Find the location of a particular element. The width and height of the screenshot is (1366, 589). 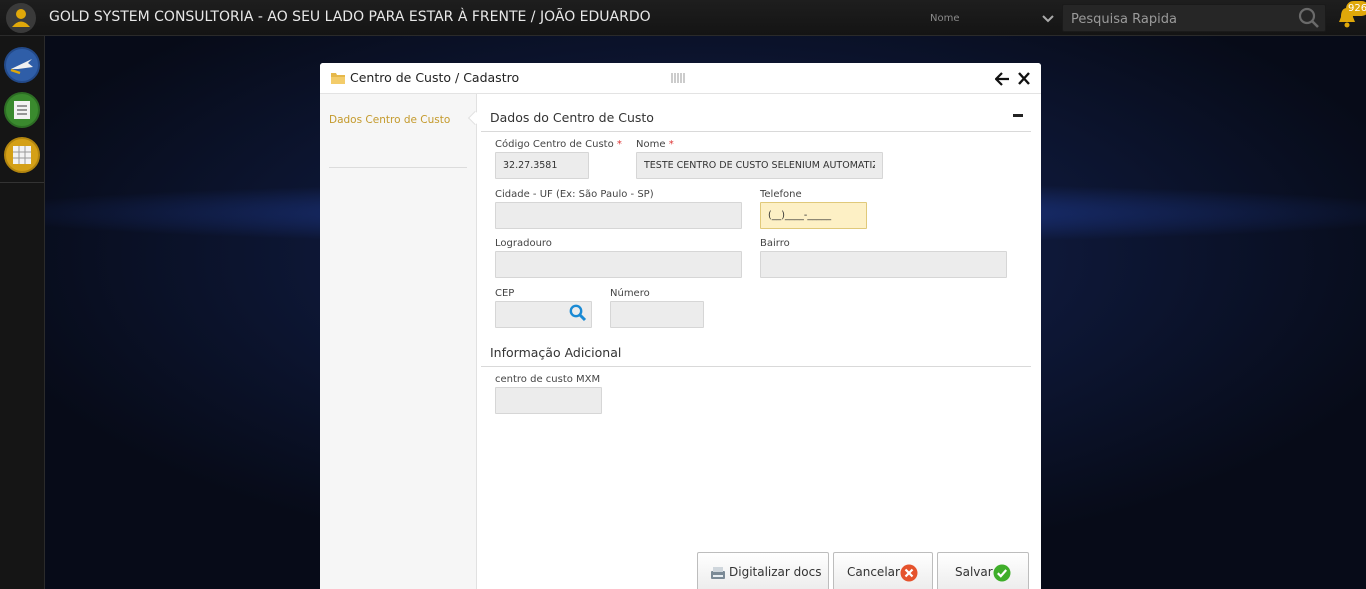

save-label: Salvar is located at coordinates (974, 572).